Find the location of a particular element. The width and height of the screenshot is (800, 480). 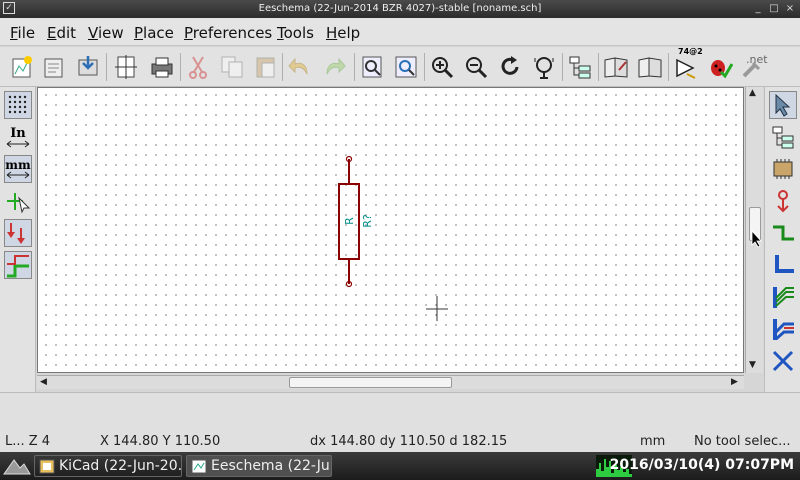

hierarchy-navigate-button is located at coordinates (783, 137).